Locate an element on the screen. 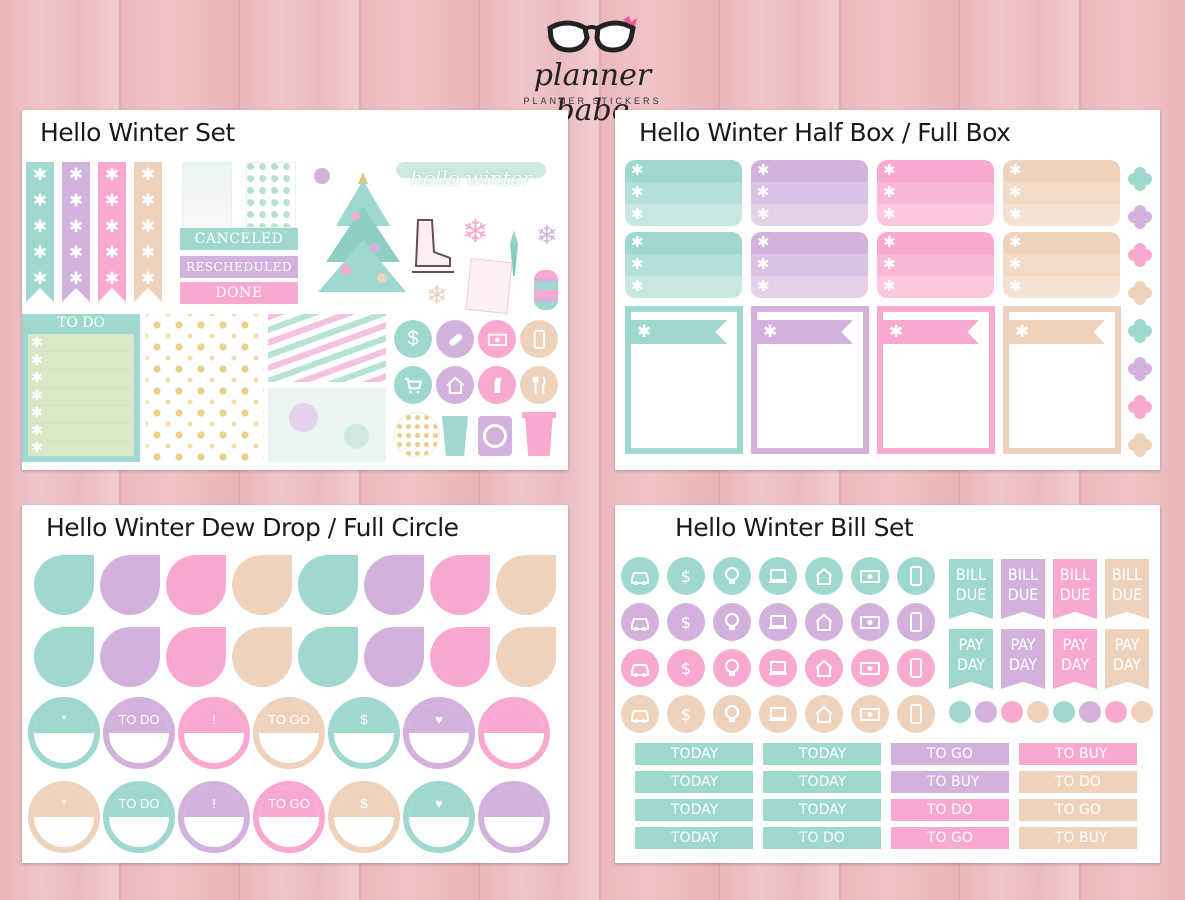 Image resolution: width=1185 pixels, height=900 pixels. full-circle-sticker: ! is located at coordinates (214, 817).